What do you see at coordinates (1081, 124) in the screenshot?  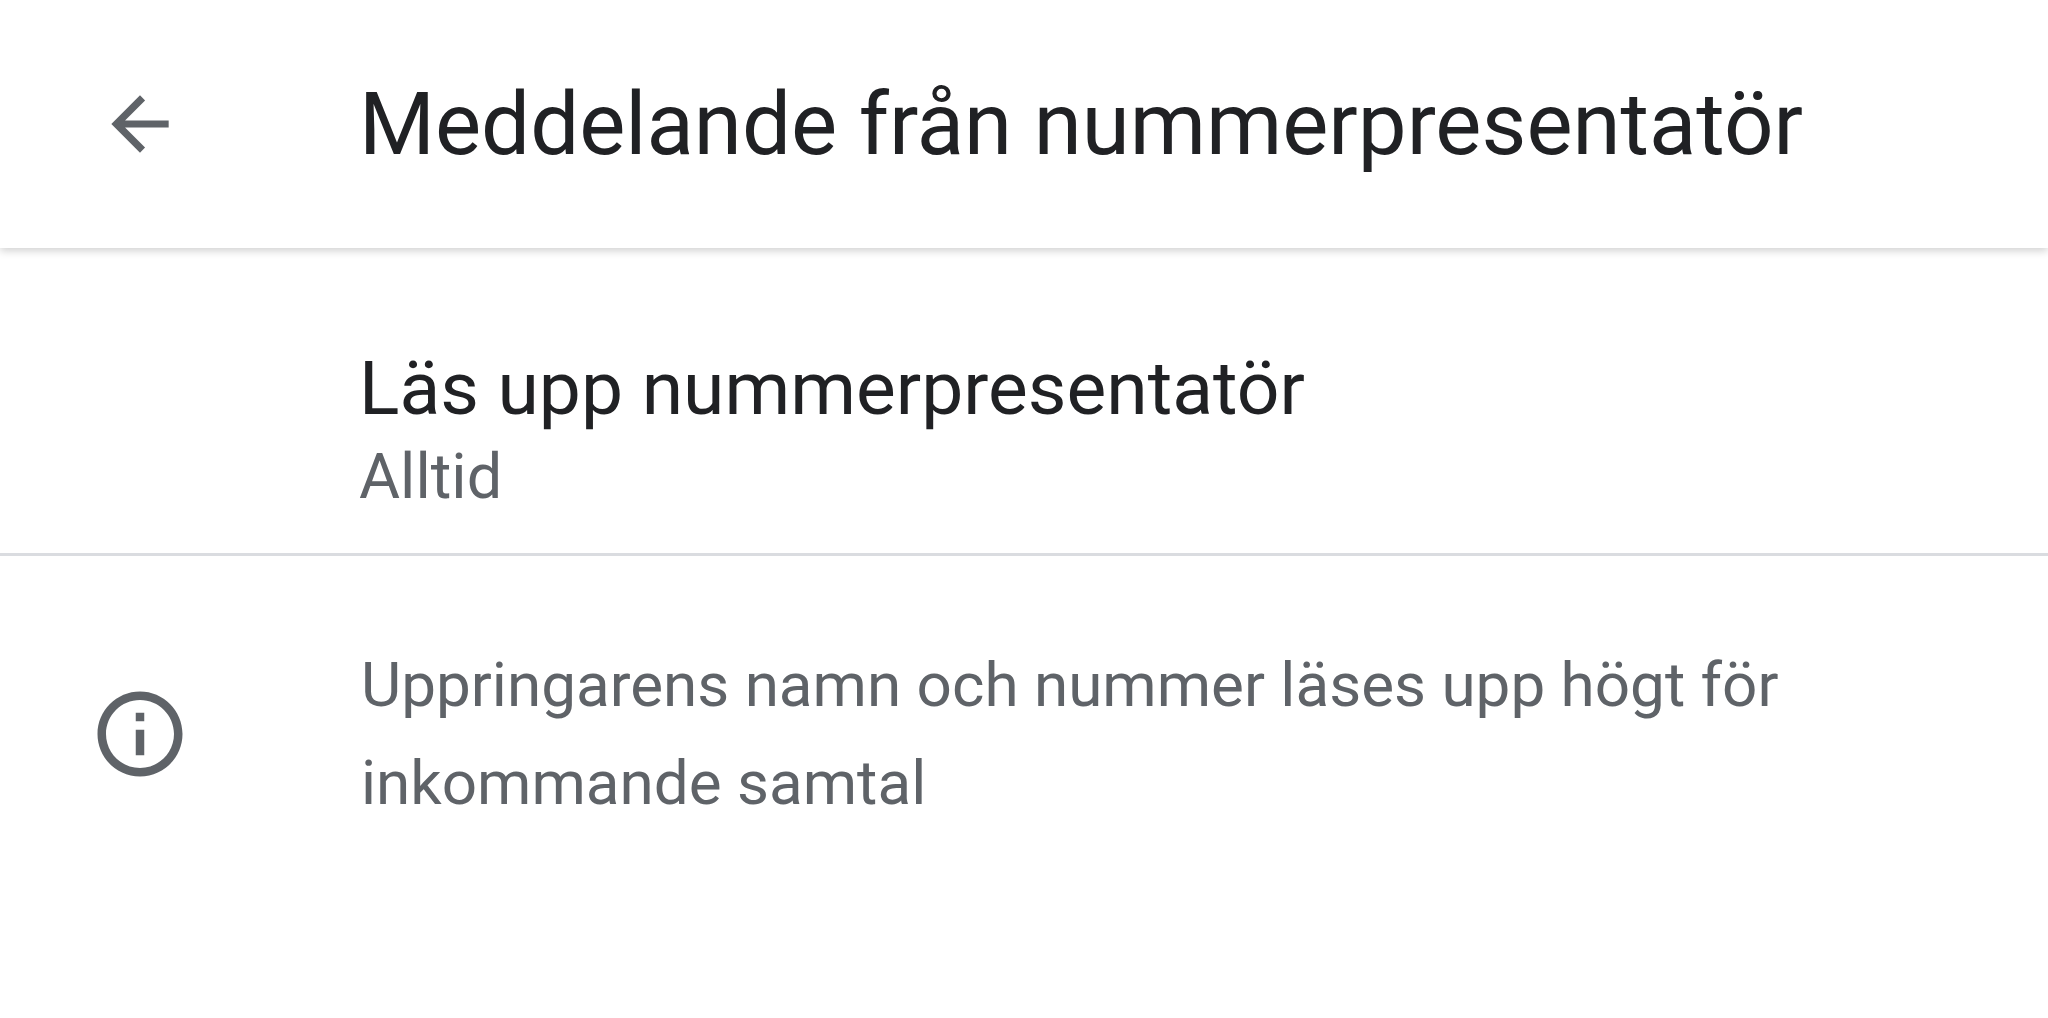 I see `screen-title: Meddelande från nummerpresentatör` at bounding box center [1081, 124].